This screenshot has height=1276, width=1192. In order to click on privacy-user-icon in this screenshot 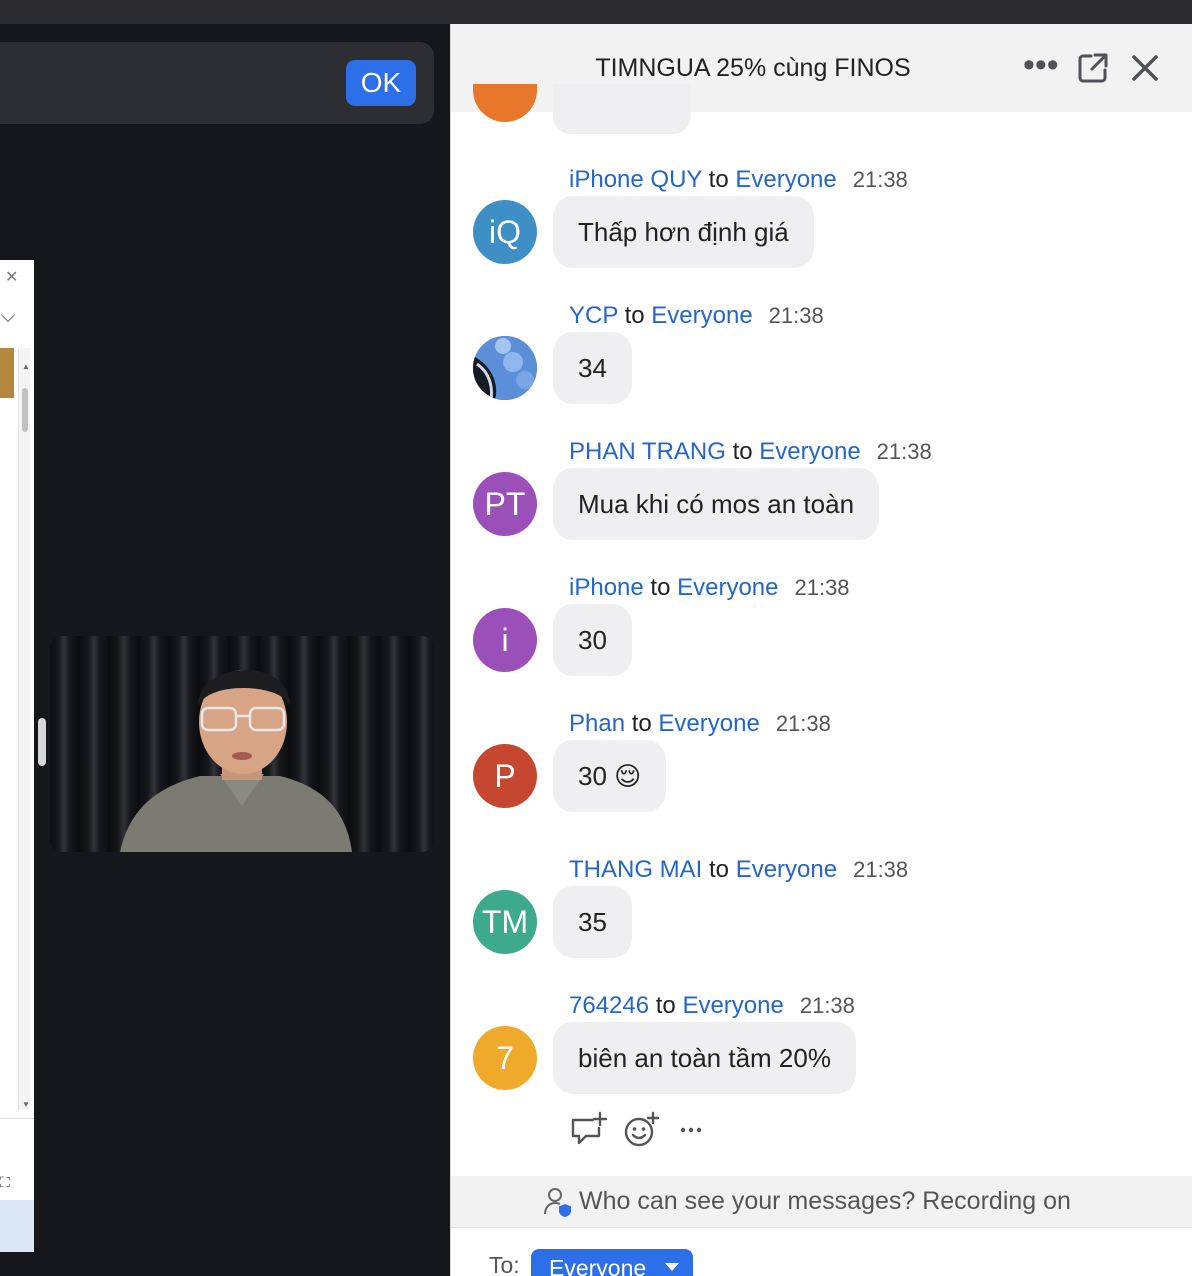, I will do `click(557, 1202)`.